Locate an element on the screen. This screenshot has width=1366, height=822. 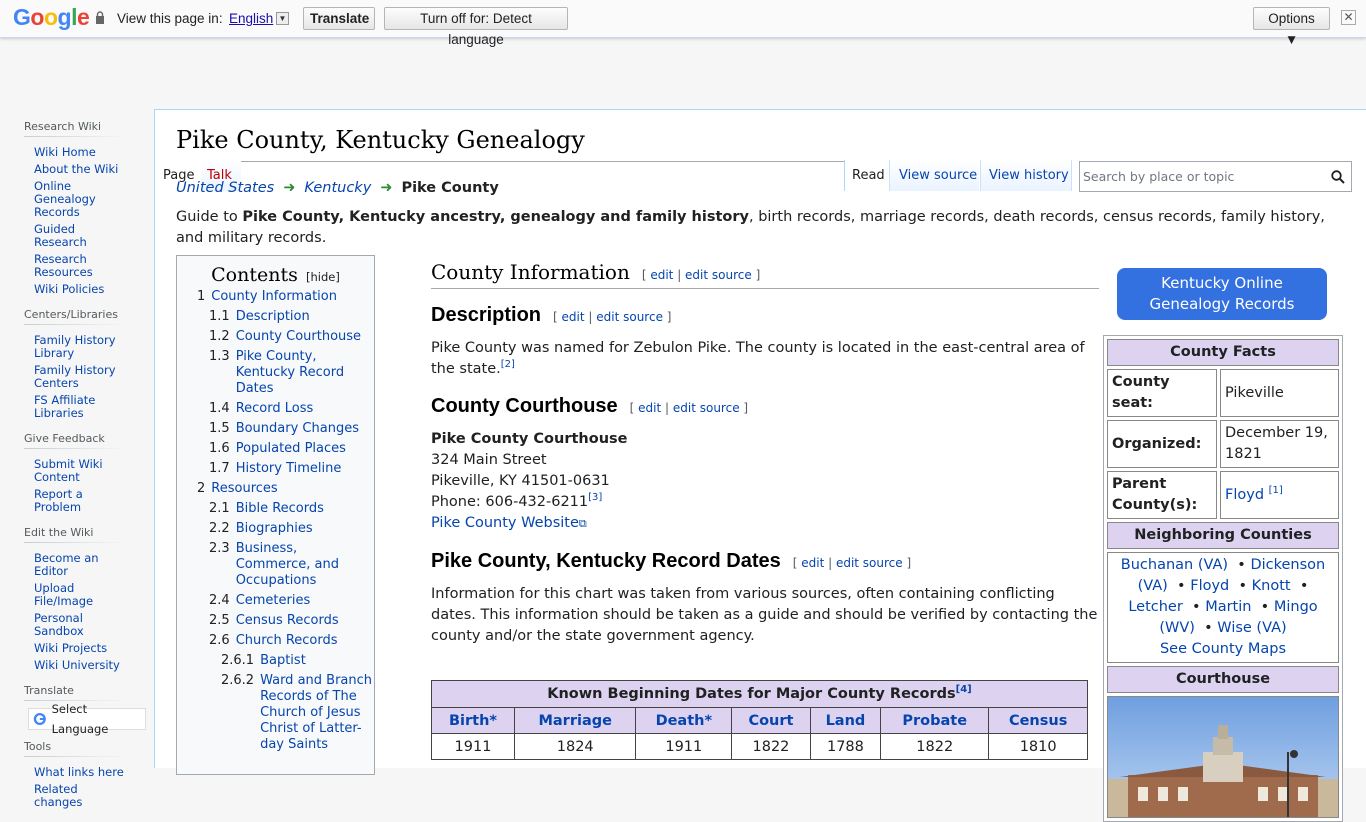
sidebar-item-report-problem: Report a Problem is located at coordinates (58, 500).